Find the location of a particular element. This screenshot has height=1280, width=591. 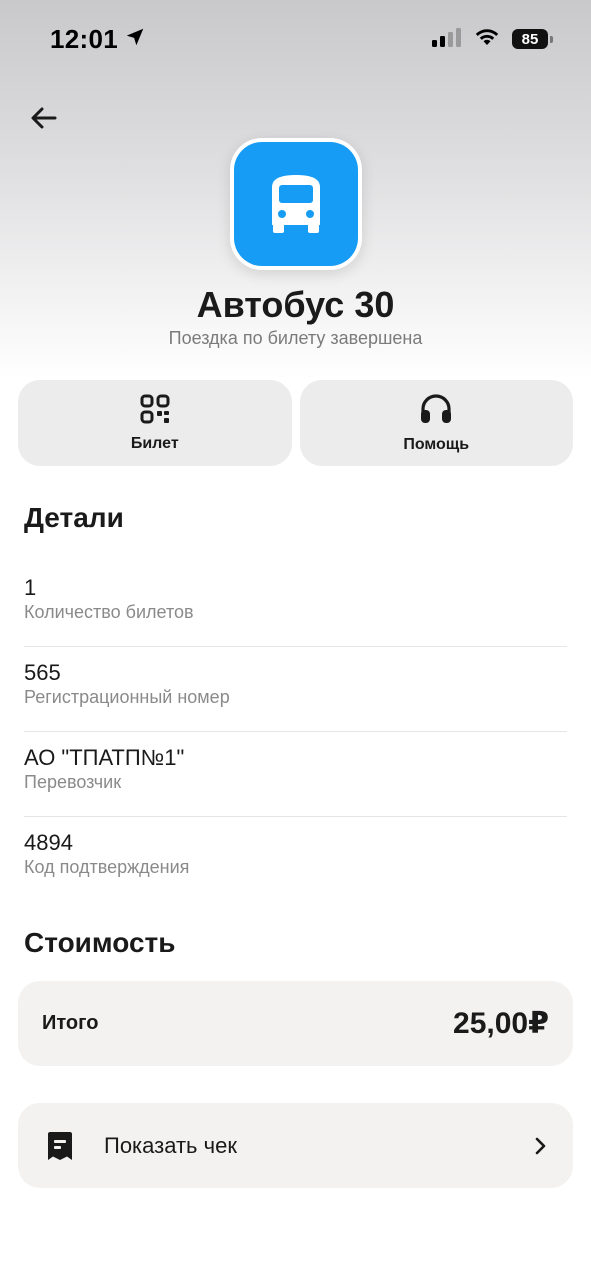

battery-level: 85 is located at coordinates (530, 39).